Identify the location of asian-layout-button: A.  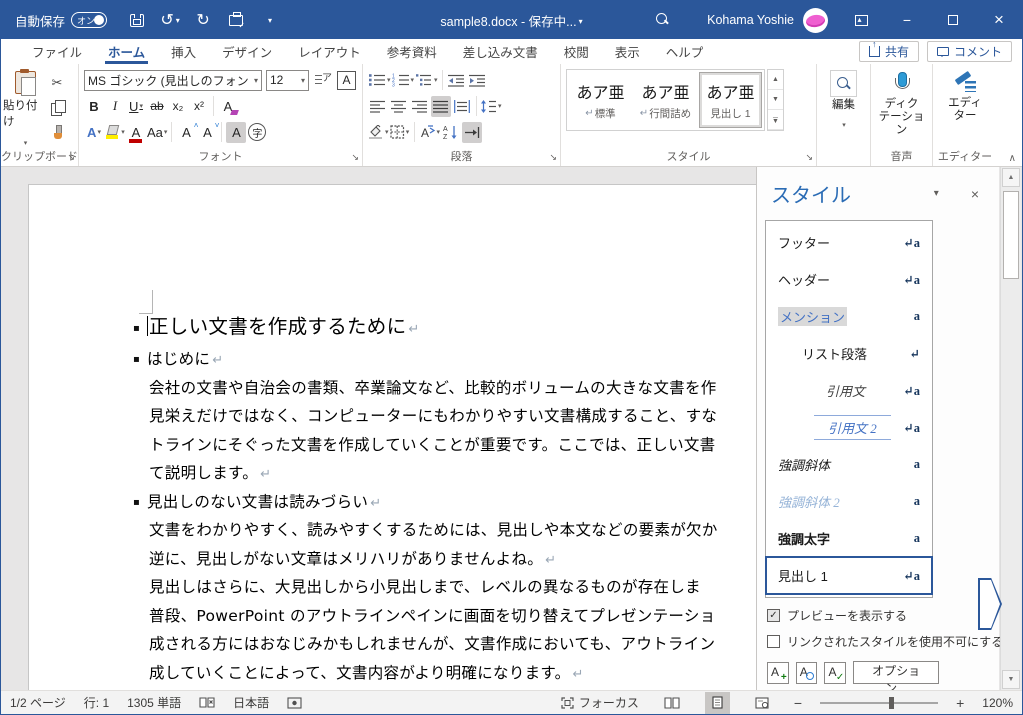
(430, 132).